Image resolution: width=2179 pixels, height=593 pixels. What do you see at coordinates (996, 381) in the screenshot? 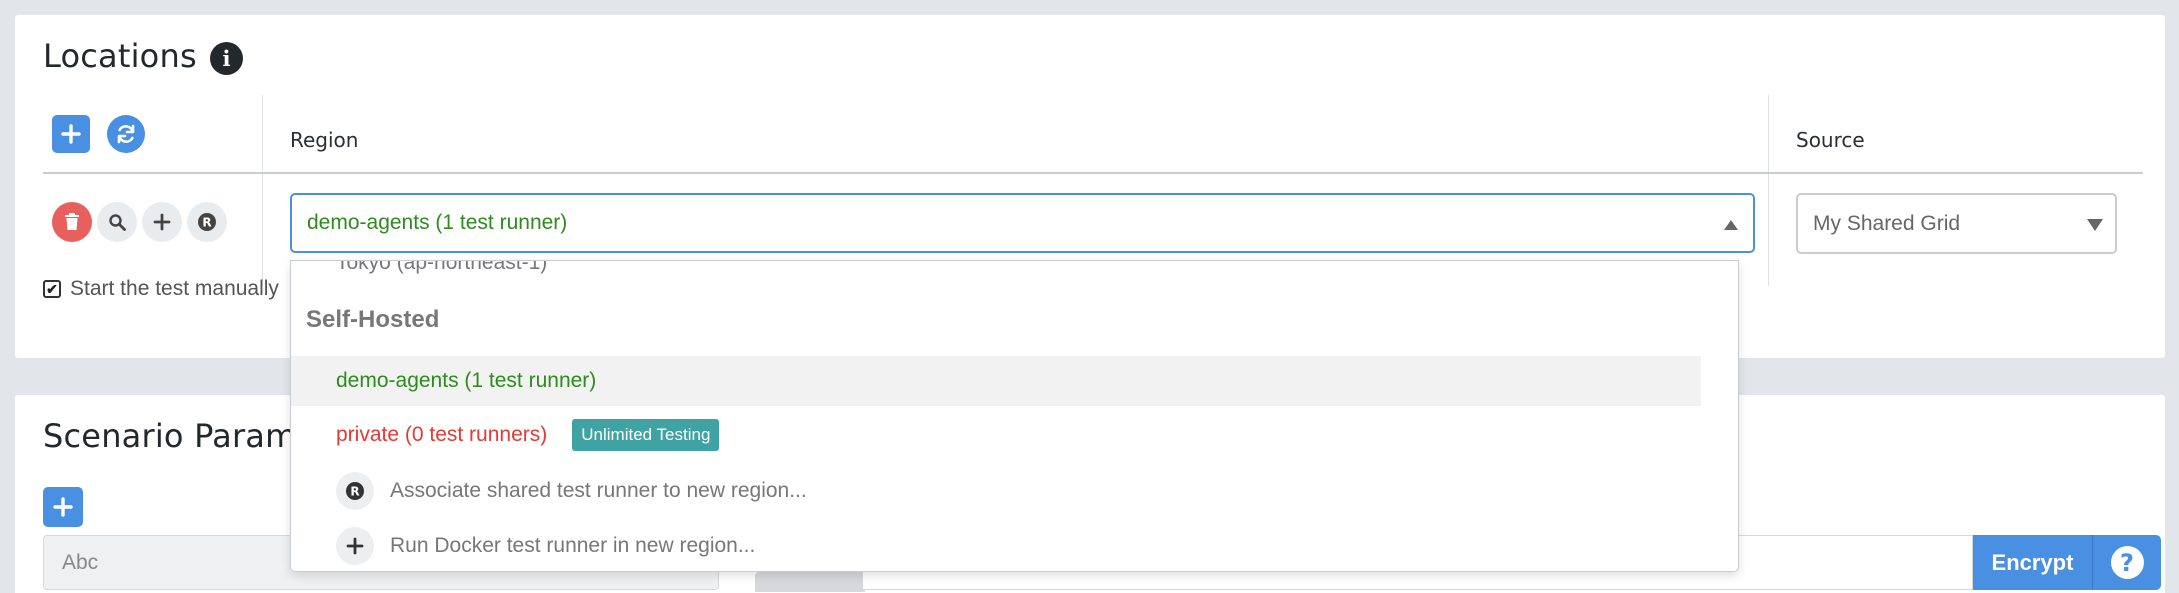
I see `dropdown-option-demo-agents: demo-agents (1 test runner)` at bounding box center [996, 381].